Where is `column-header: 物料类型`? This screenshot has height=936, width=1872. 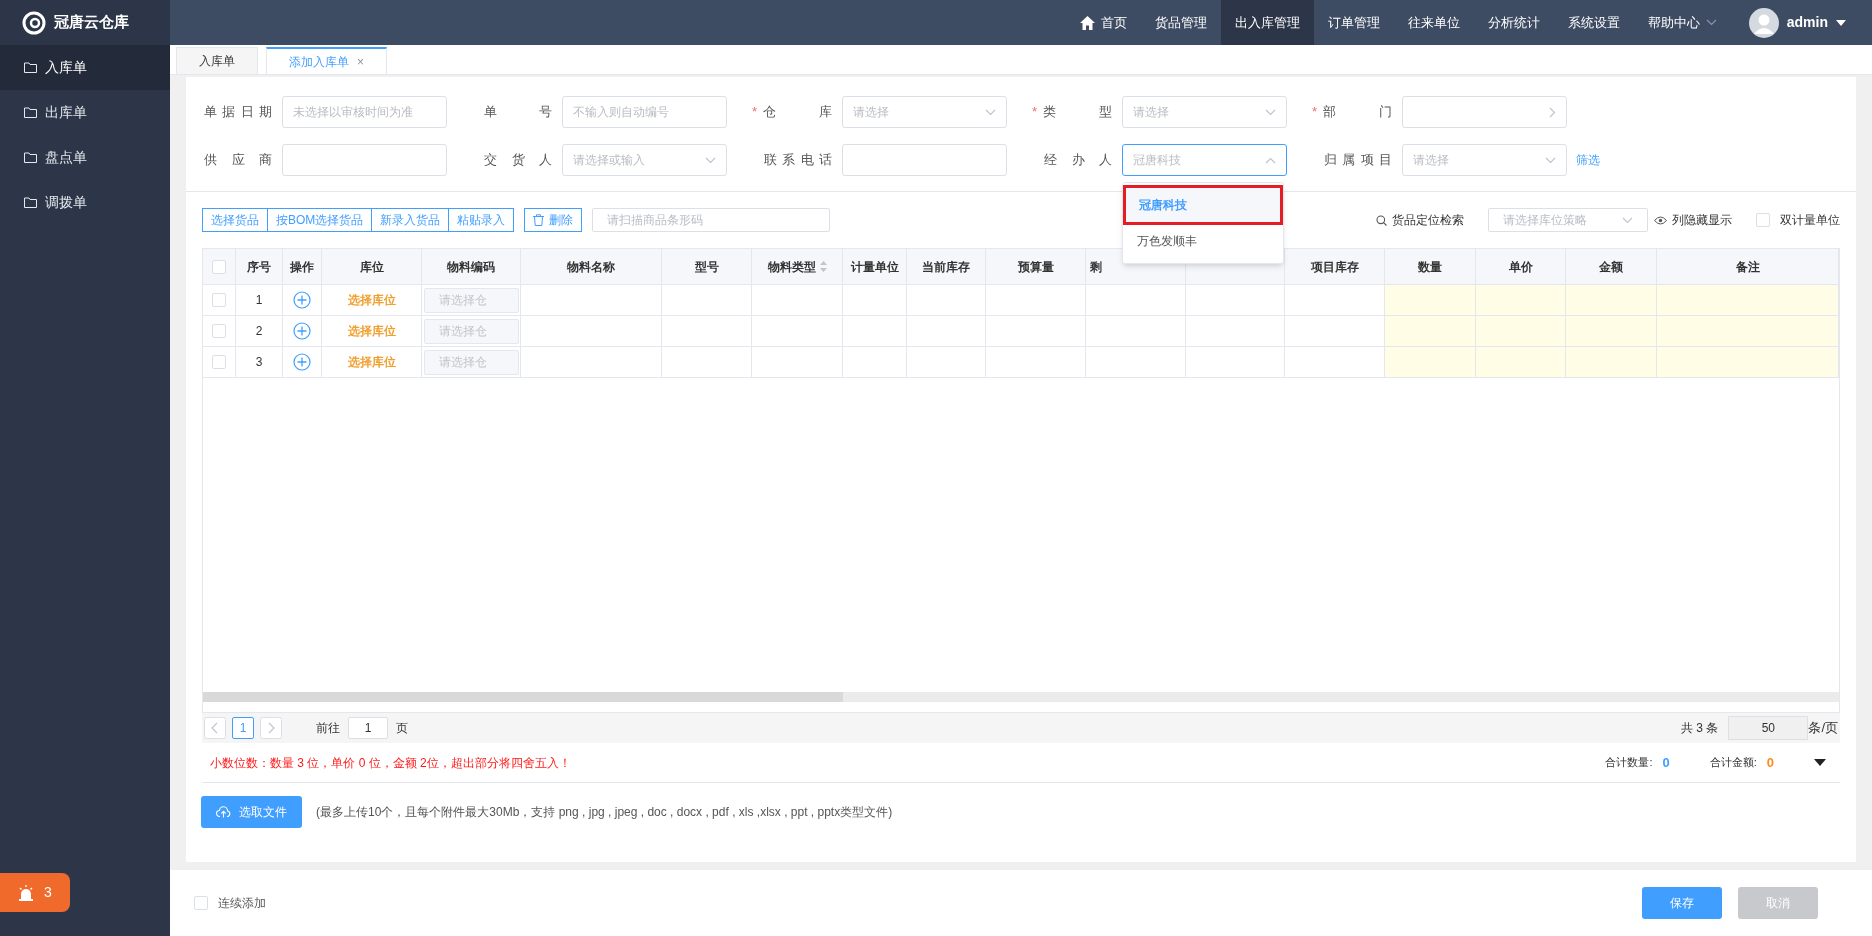
column-header: 物料类型 is located at coordinates (797, 266).